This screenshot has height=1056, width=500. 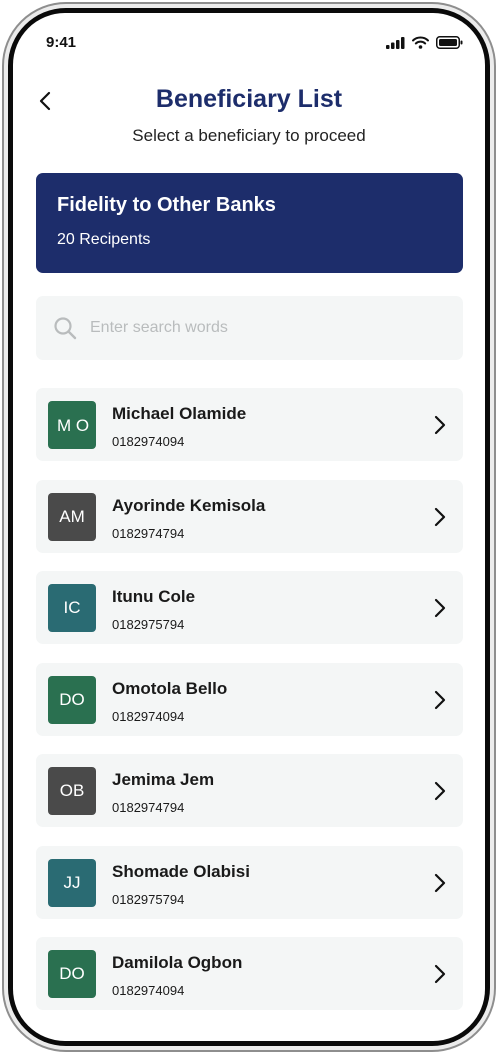 I want to click on search-input, so click(x=260, y=328).